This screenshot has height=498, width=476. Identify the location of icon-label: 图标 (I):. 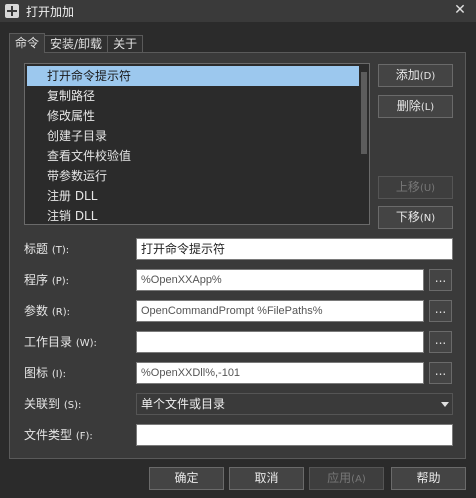
(45, 373).